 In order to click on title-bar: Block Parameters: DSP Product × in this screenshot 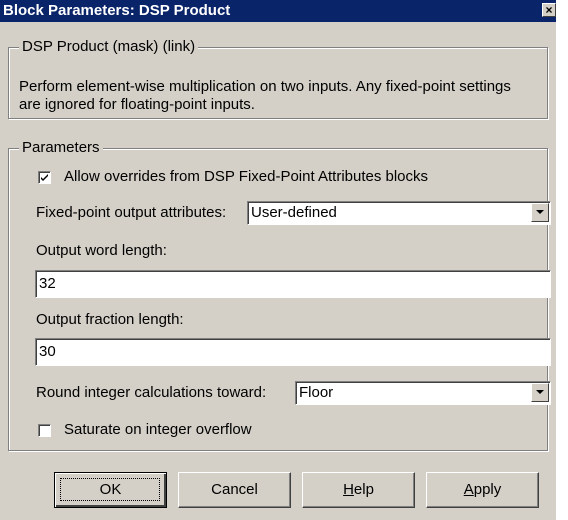, I will do `click(278, 11)`.